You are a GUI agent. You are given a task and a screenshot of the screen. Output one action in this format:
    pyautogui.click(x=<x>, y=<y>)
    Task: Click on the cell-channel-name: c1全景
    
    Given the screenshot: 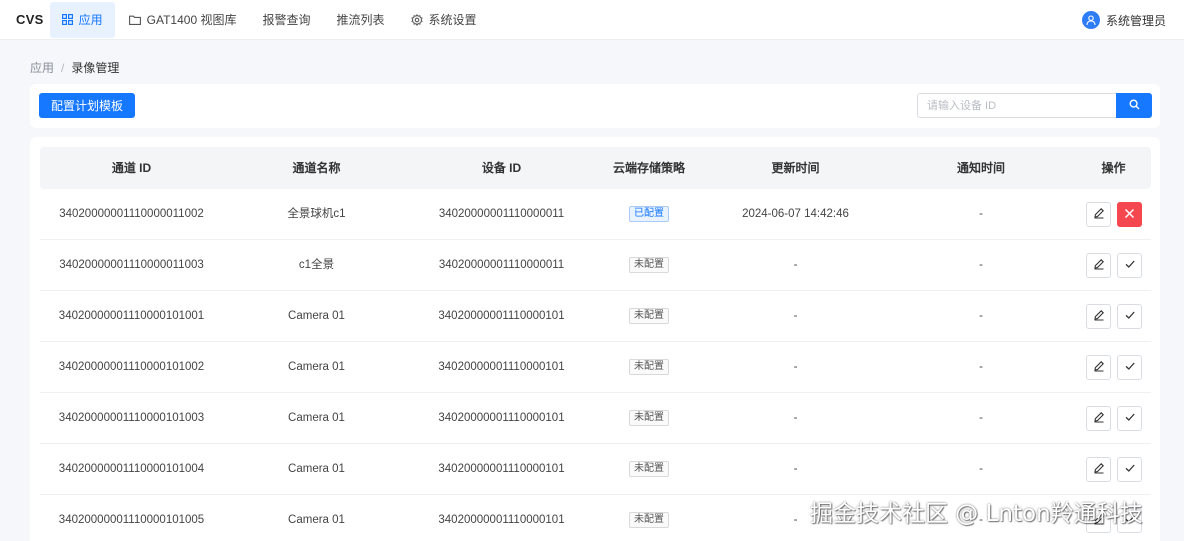 What is the action you would take?
    pyautogui.click(x=316, y=265)
    